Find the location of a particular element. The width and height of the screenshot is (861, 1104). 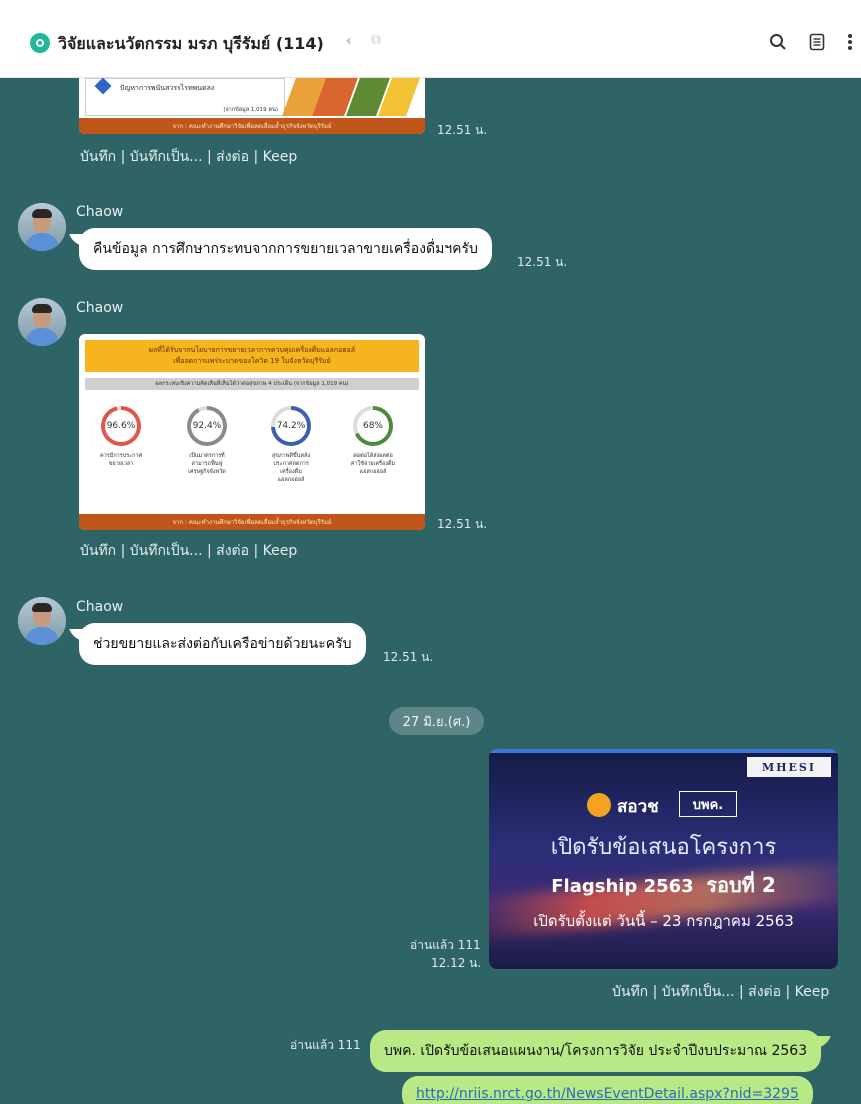

bpk-logo: บพค. is located at coordinates (708, 804).